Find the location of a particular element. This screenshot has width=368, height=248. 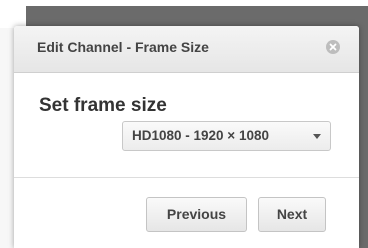

background-panel is located at coordinates (7, 138).